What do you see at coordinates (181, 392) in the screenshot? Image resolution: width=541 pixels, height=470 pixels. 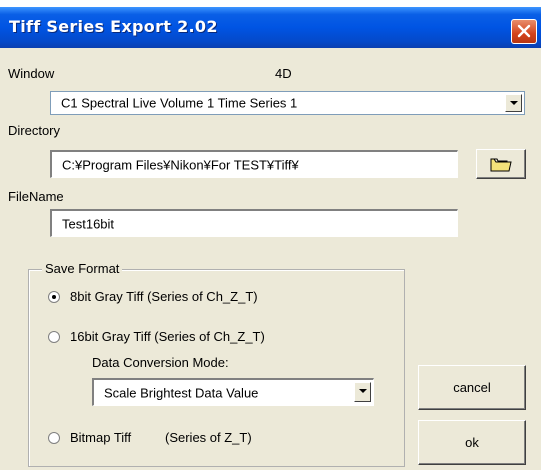 I see `conversion-mode-value: Scale Brightest Data Value` at bounding box center [181, 392].